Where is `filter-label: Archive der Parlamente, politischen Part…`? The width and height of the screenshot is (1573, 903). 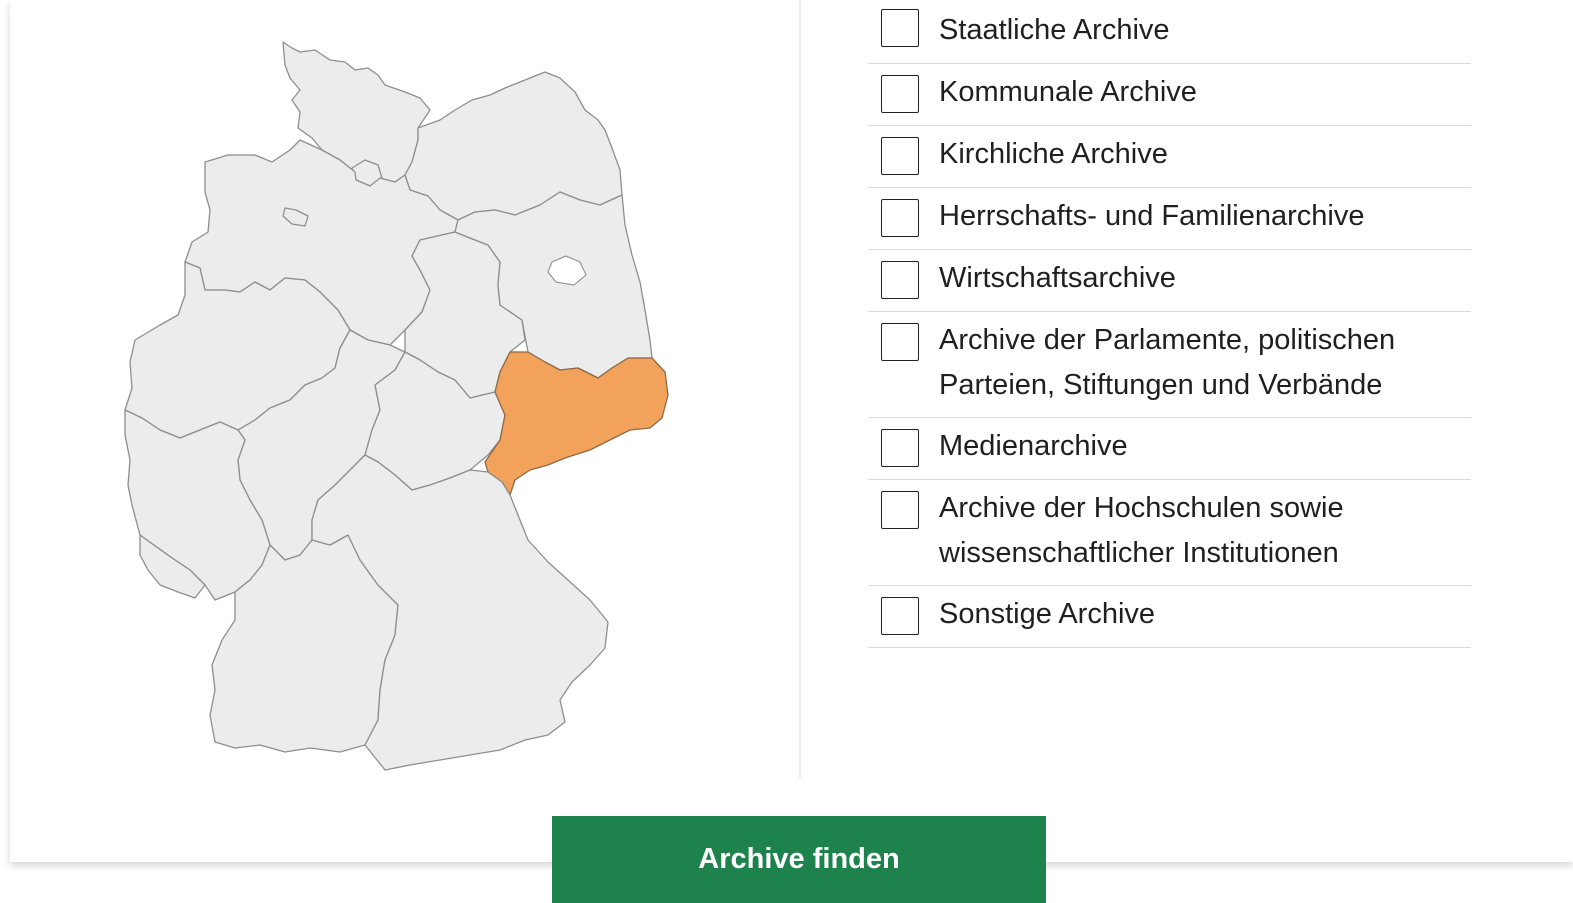
filter-label: Archive der Parlamente, politischen Part… is located at coordinates (1167, 362).